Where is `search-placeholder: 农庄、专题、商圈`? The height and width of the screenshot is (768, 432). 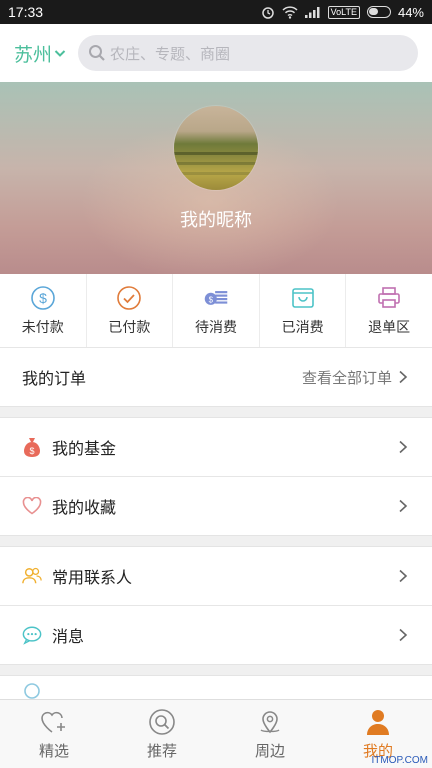
search-placeholder: 农庄、专题、商圈 is located at coordinates (170, 53).